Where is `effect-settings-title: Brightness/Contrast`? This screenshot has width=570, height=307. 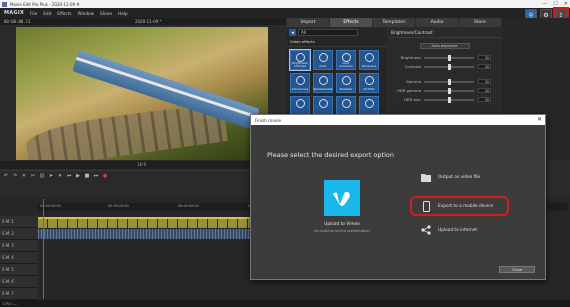 effect-settings-title: Brightness/Contrast is located at coordinates (444, 33).